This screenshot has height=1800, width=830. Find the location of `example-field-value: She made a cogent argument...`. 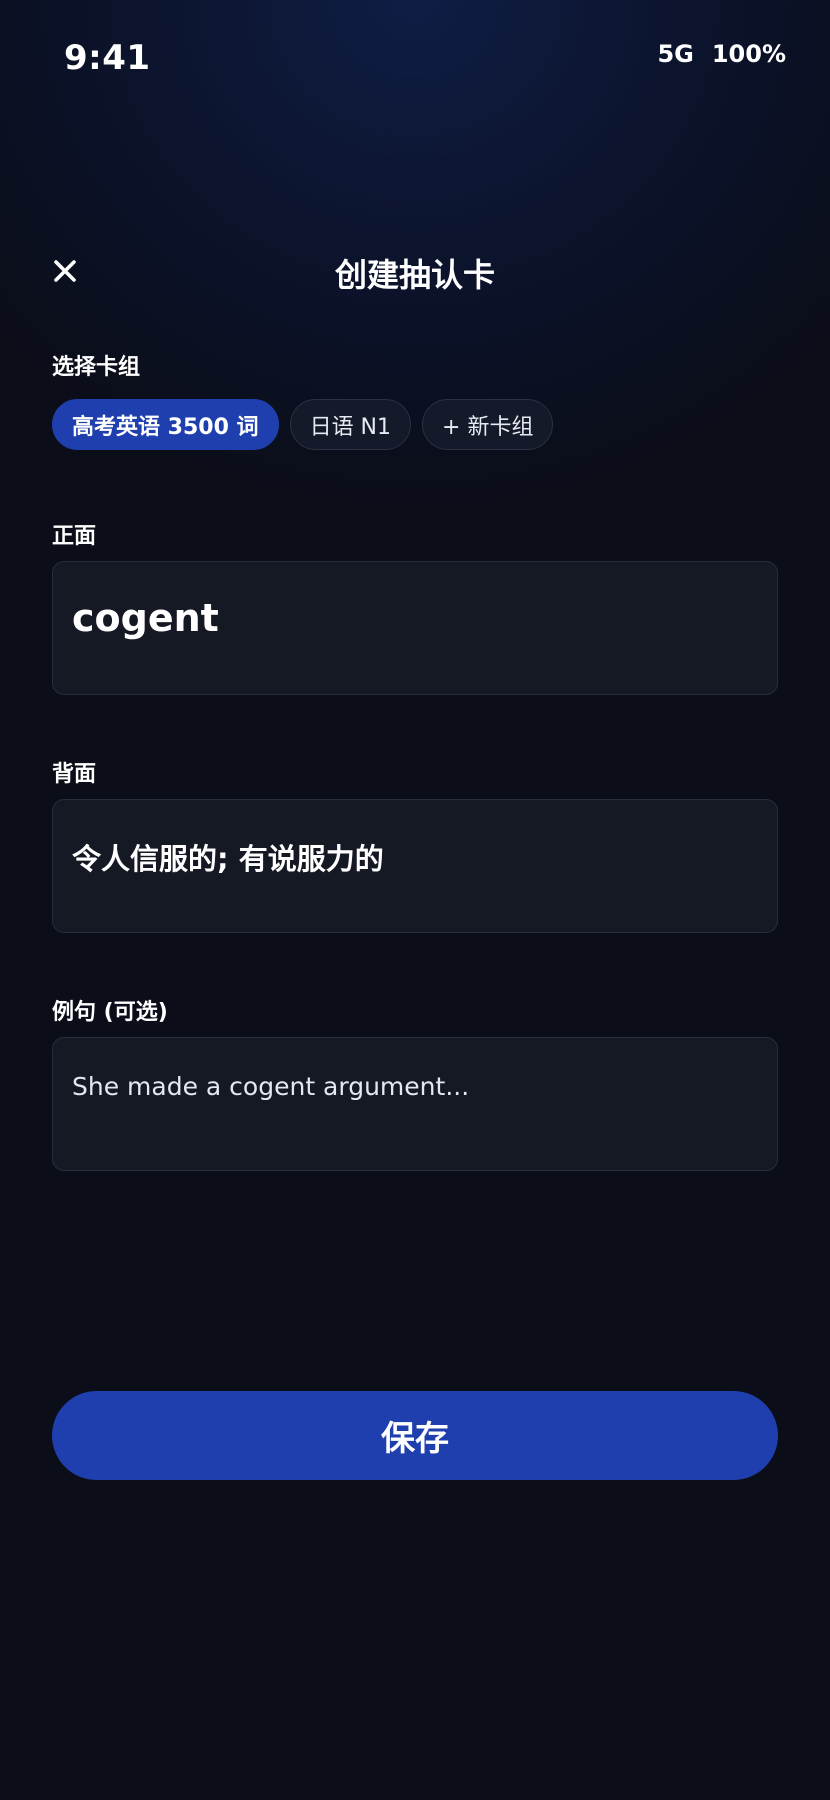

example-field-value: She made a cogent argument... is located at coordinates (271, 1086).